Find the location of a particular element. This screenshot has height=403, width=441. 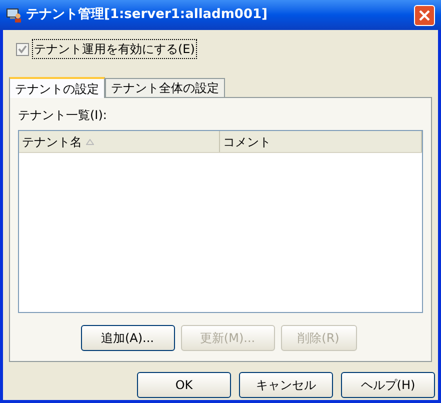

dialog-button: キャンセル is located at coordinates (286, 385).